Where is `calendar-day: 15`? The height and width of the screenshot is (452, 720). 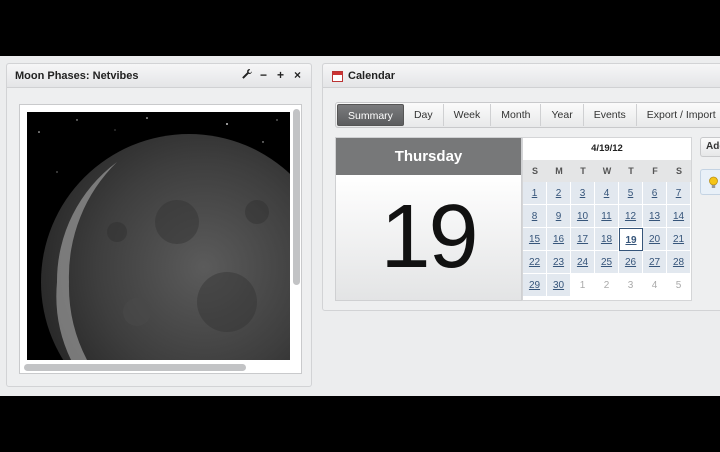 calendar-day: 15 is located at coordinates (535, 239).